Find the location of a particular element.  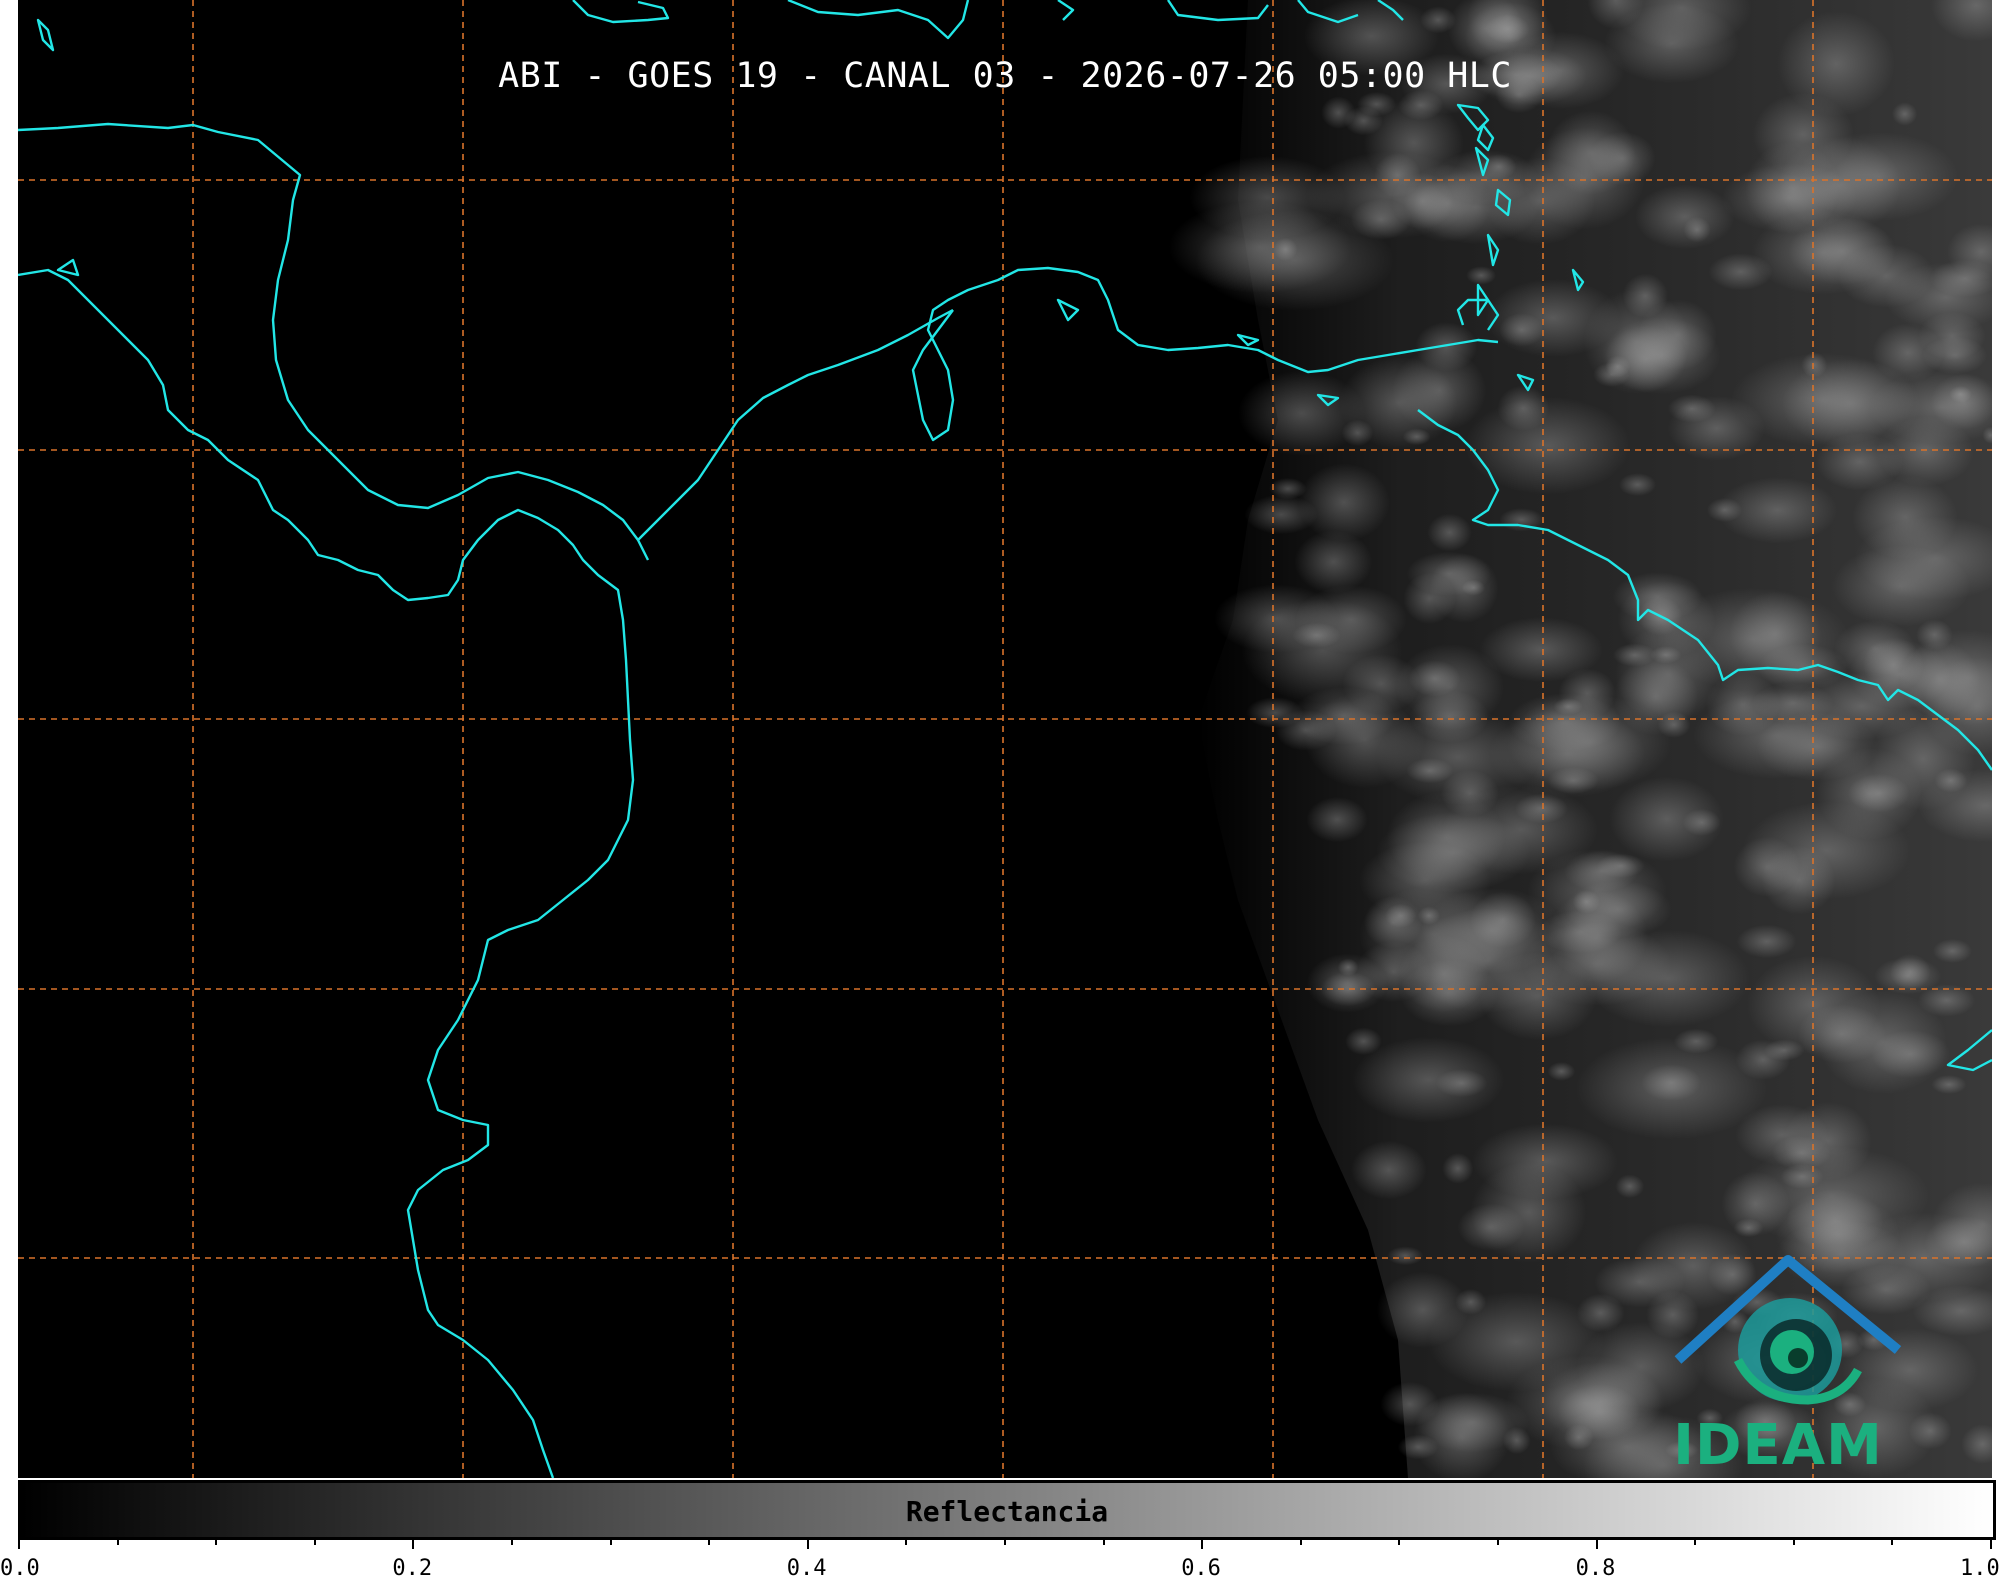

colorbar-tick-label: 0.0 is located at coordinates (20, 1568).